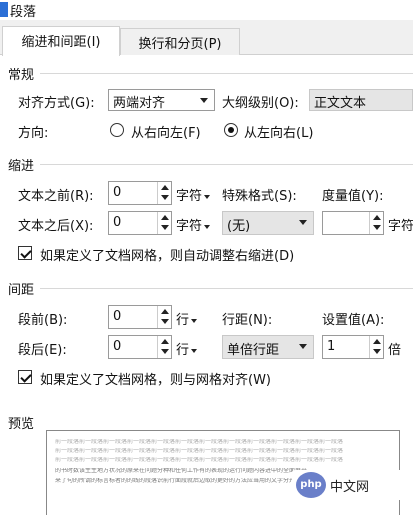 The image size is (413, 515). I want to click on space-before-unit-label: 行, so click(183, 320).